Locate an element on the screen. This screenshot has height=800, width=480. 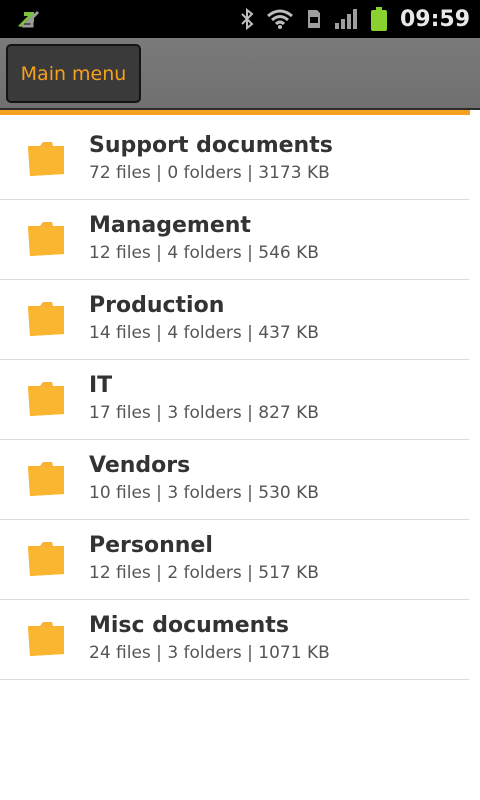
status-clock: 09:59 is located at coordinates (434, 19).